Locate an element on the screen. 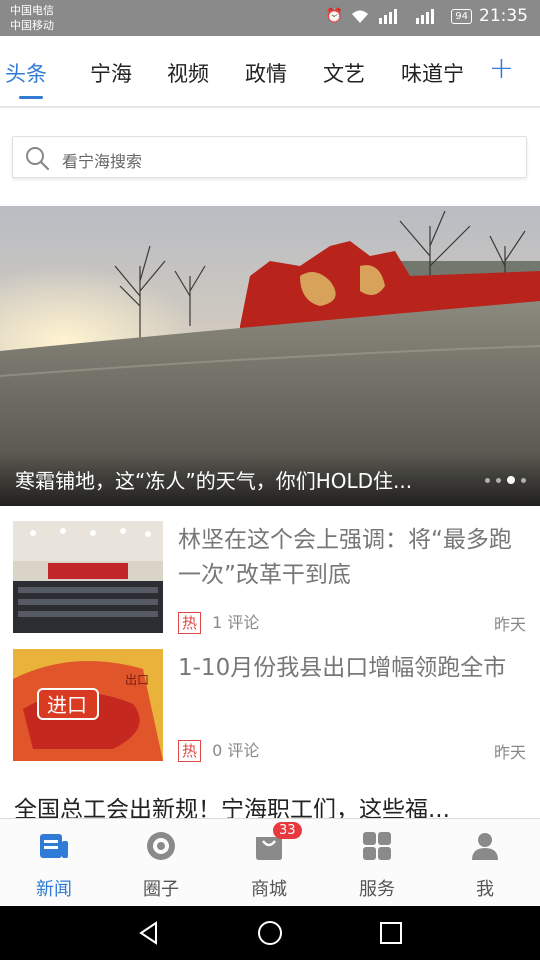 The image size is (540, 960). search-bar: 看宁海搜索 is located at coordinates (269, 157).